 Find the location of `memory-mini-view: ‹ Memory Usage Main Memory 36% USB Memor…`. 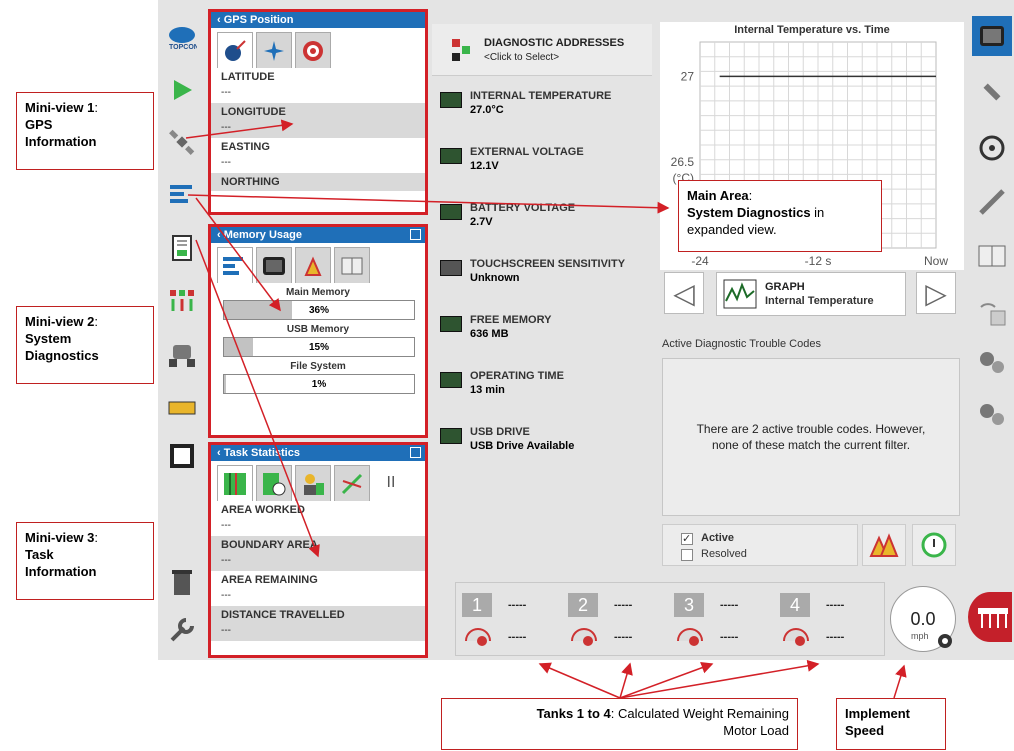

memory-mini-view: ‹ Memory Usage Main Memory 36% USB Memor… is located at coordinates (318, 331).